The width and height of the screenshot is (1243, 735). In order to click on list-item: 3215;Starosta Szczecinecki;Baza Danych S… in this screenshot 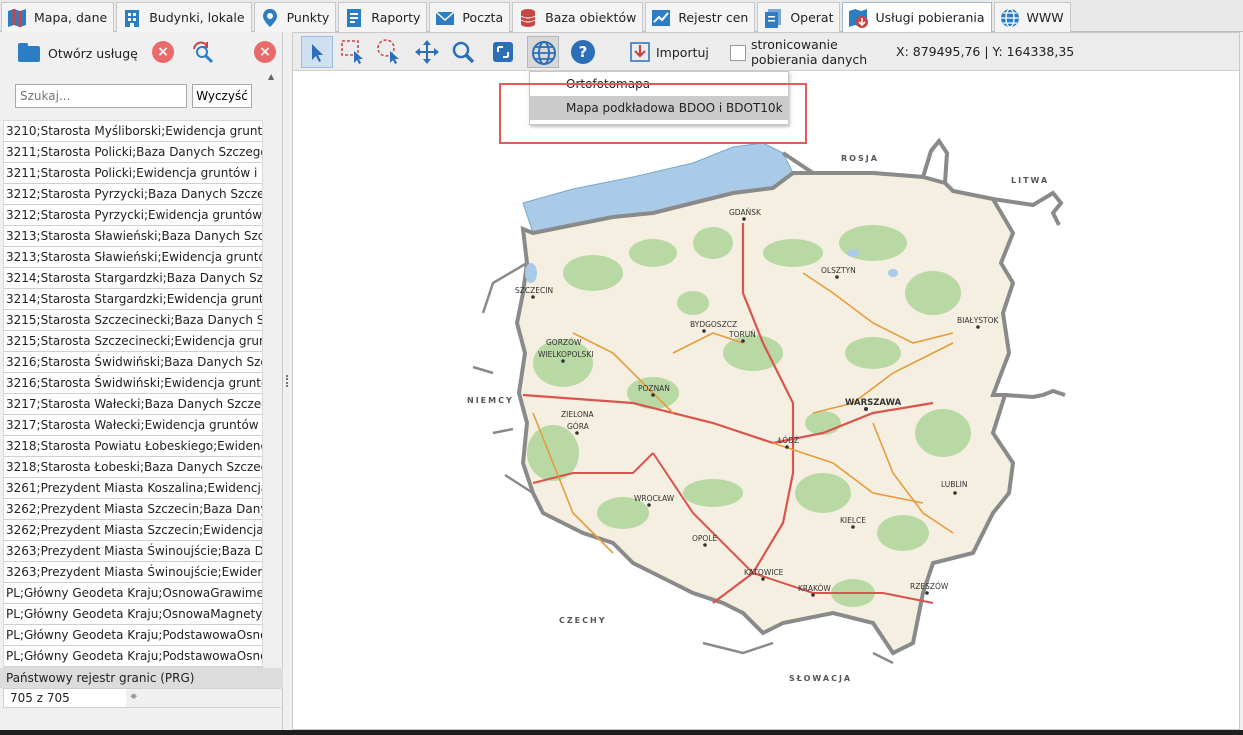, I will do `click(133, 320)`.